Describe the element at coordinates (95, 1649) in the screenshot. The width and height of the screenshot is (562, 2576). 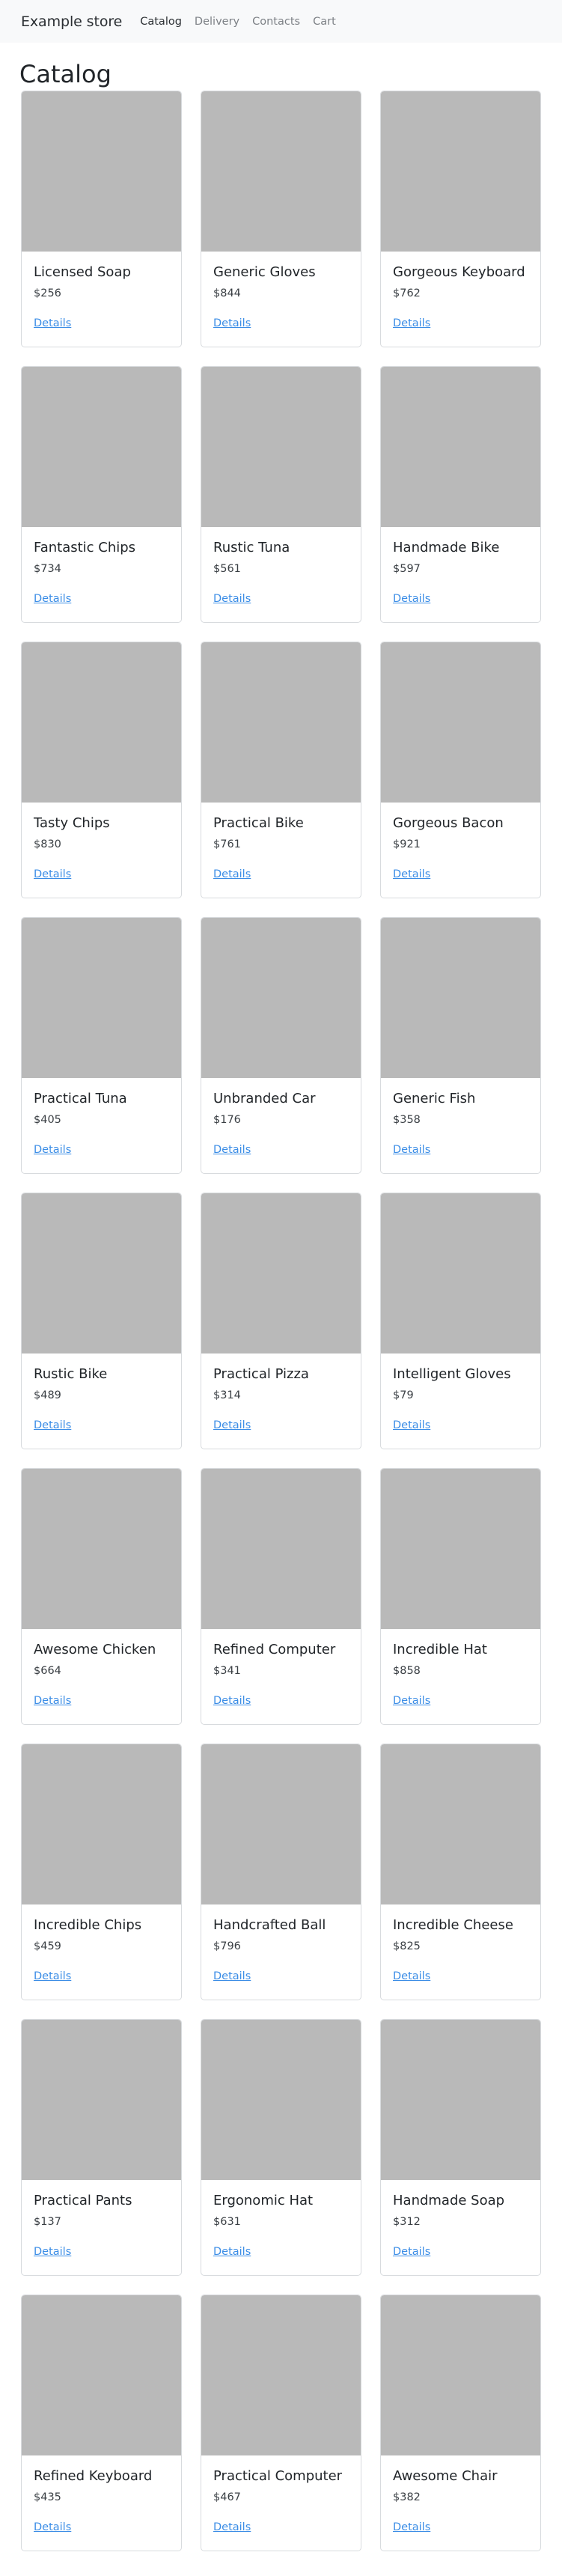
I see `product-name: Awesome Chicken` at that location.